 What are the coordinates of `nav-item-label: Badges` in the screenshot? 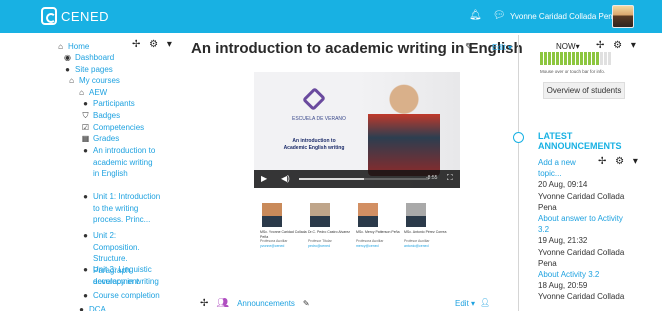 It's located at (107, 115).